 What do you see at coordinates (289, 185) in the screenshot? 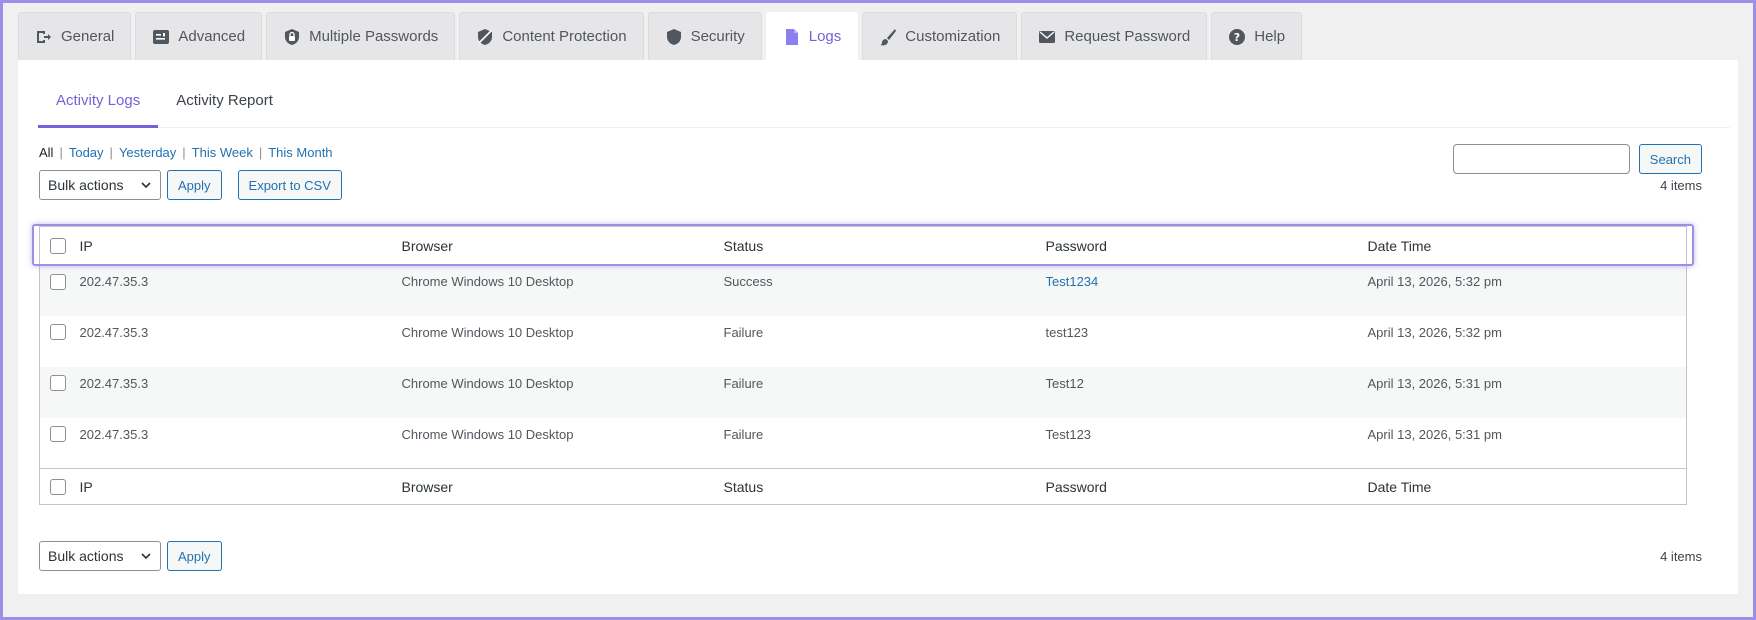
I see `export-csv-button: Export to CSV` at bounding box center [289, 185].